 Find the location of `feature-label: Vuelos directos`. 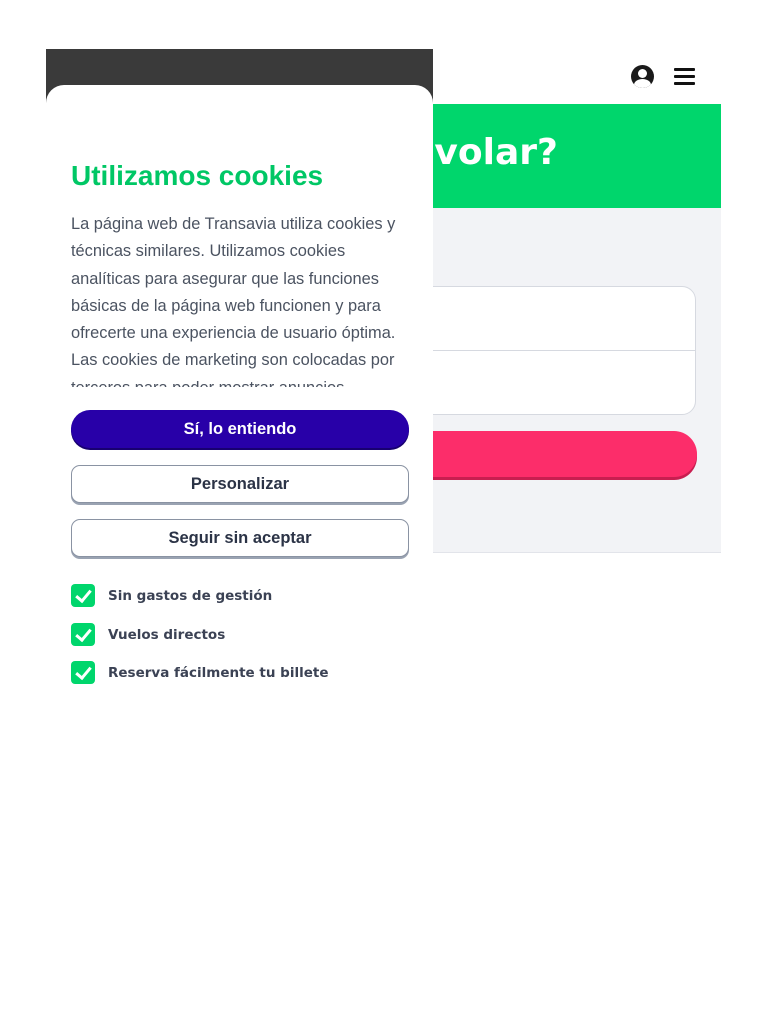

feature-label: Vuelos directos is located at coordinates (167, 634).